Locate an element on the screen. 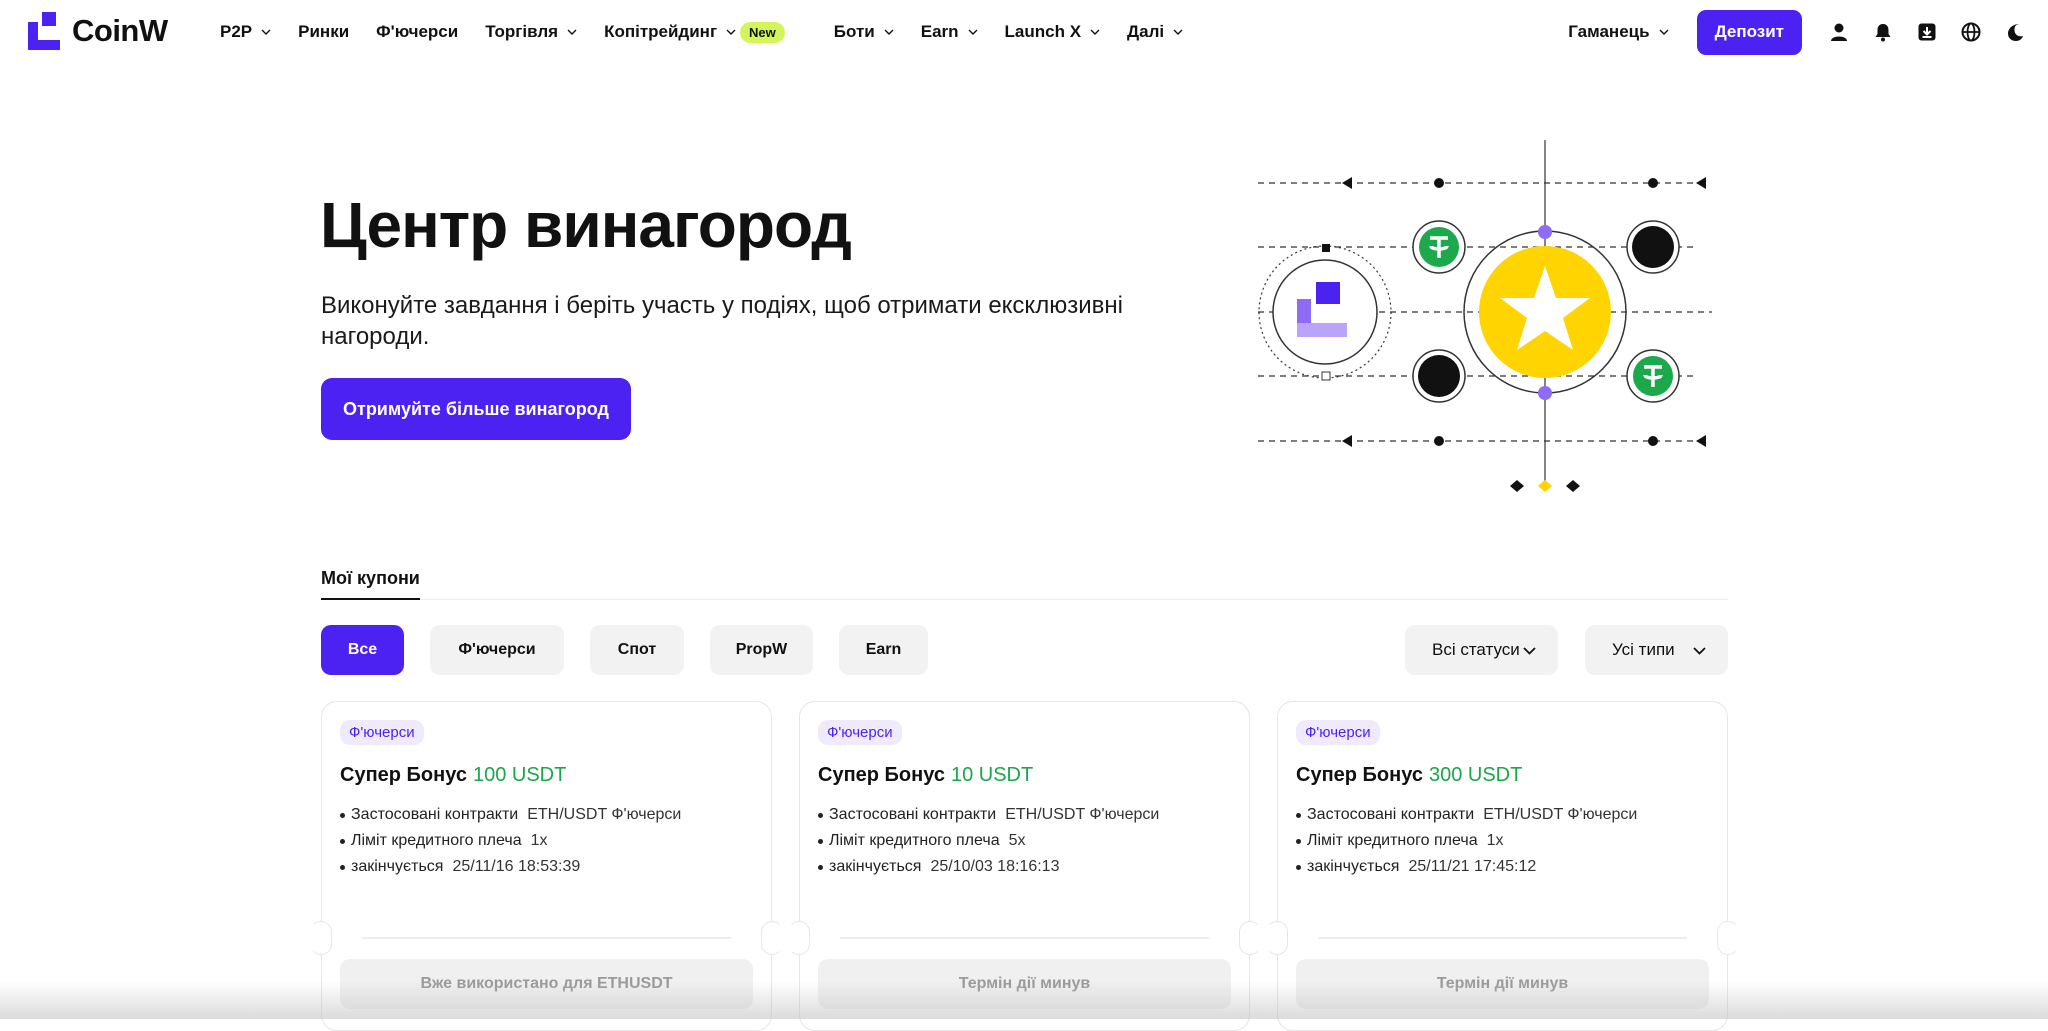  nav-item-label: Ринки is located at coordinates (323, 32).